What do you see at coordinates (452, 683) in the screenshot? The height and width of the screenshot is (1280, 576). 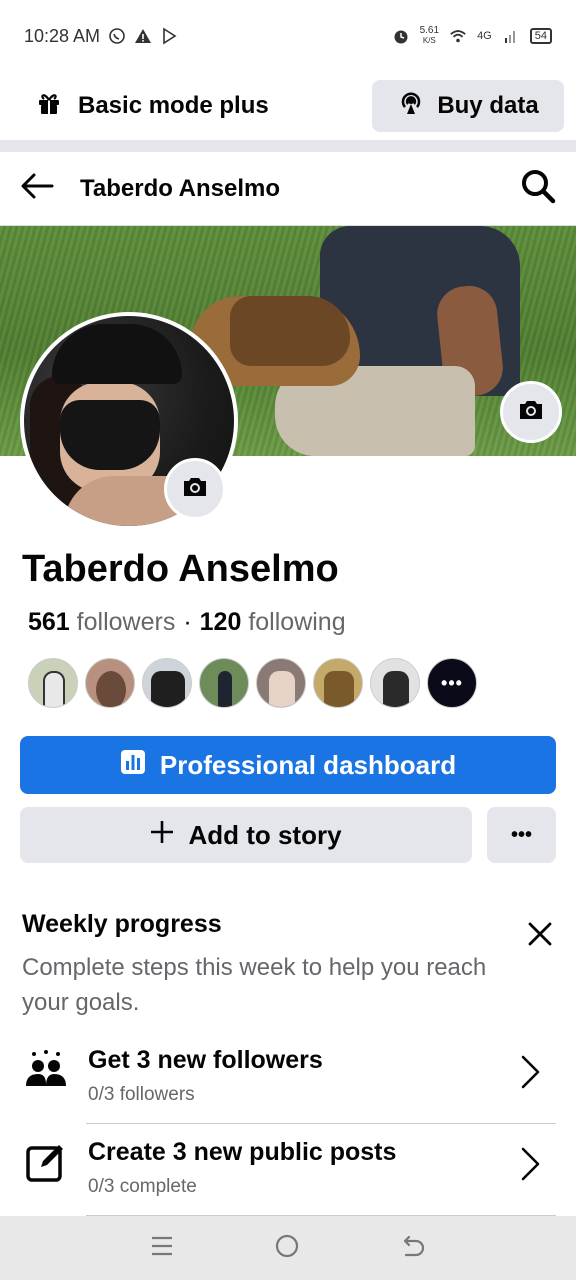 I see `more-friends-button: •••` at bounding box center [452, 683].